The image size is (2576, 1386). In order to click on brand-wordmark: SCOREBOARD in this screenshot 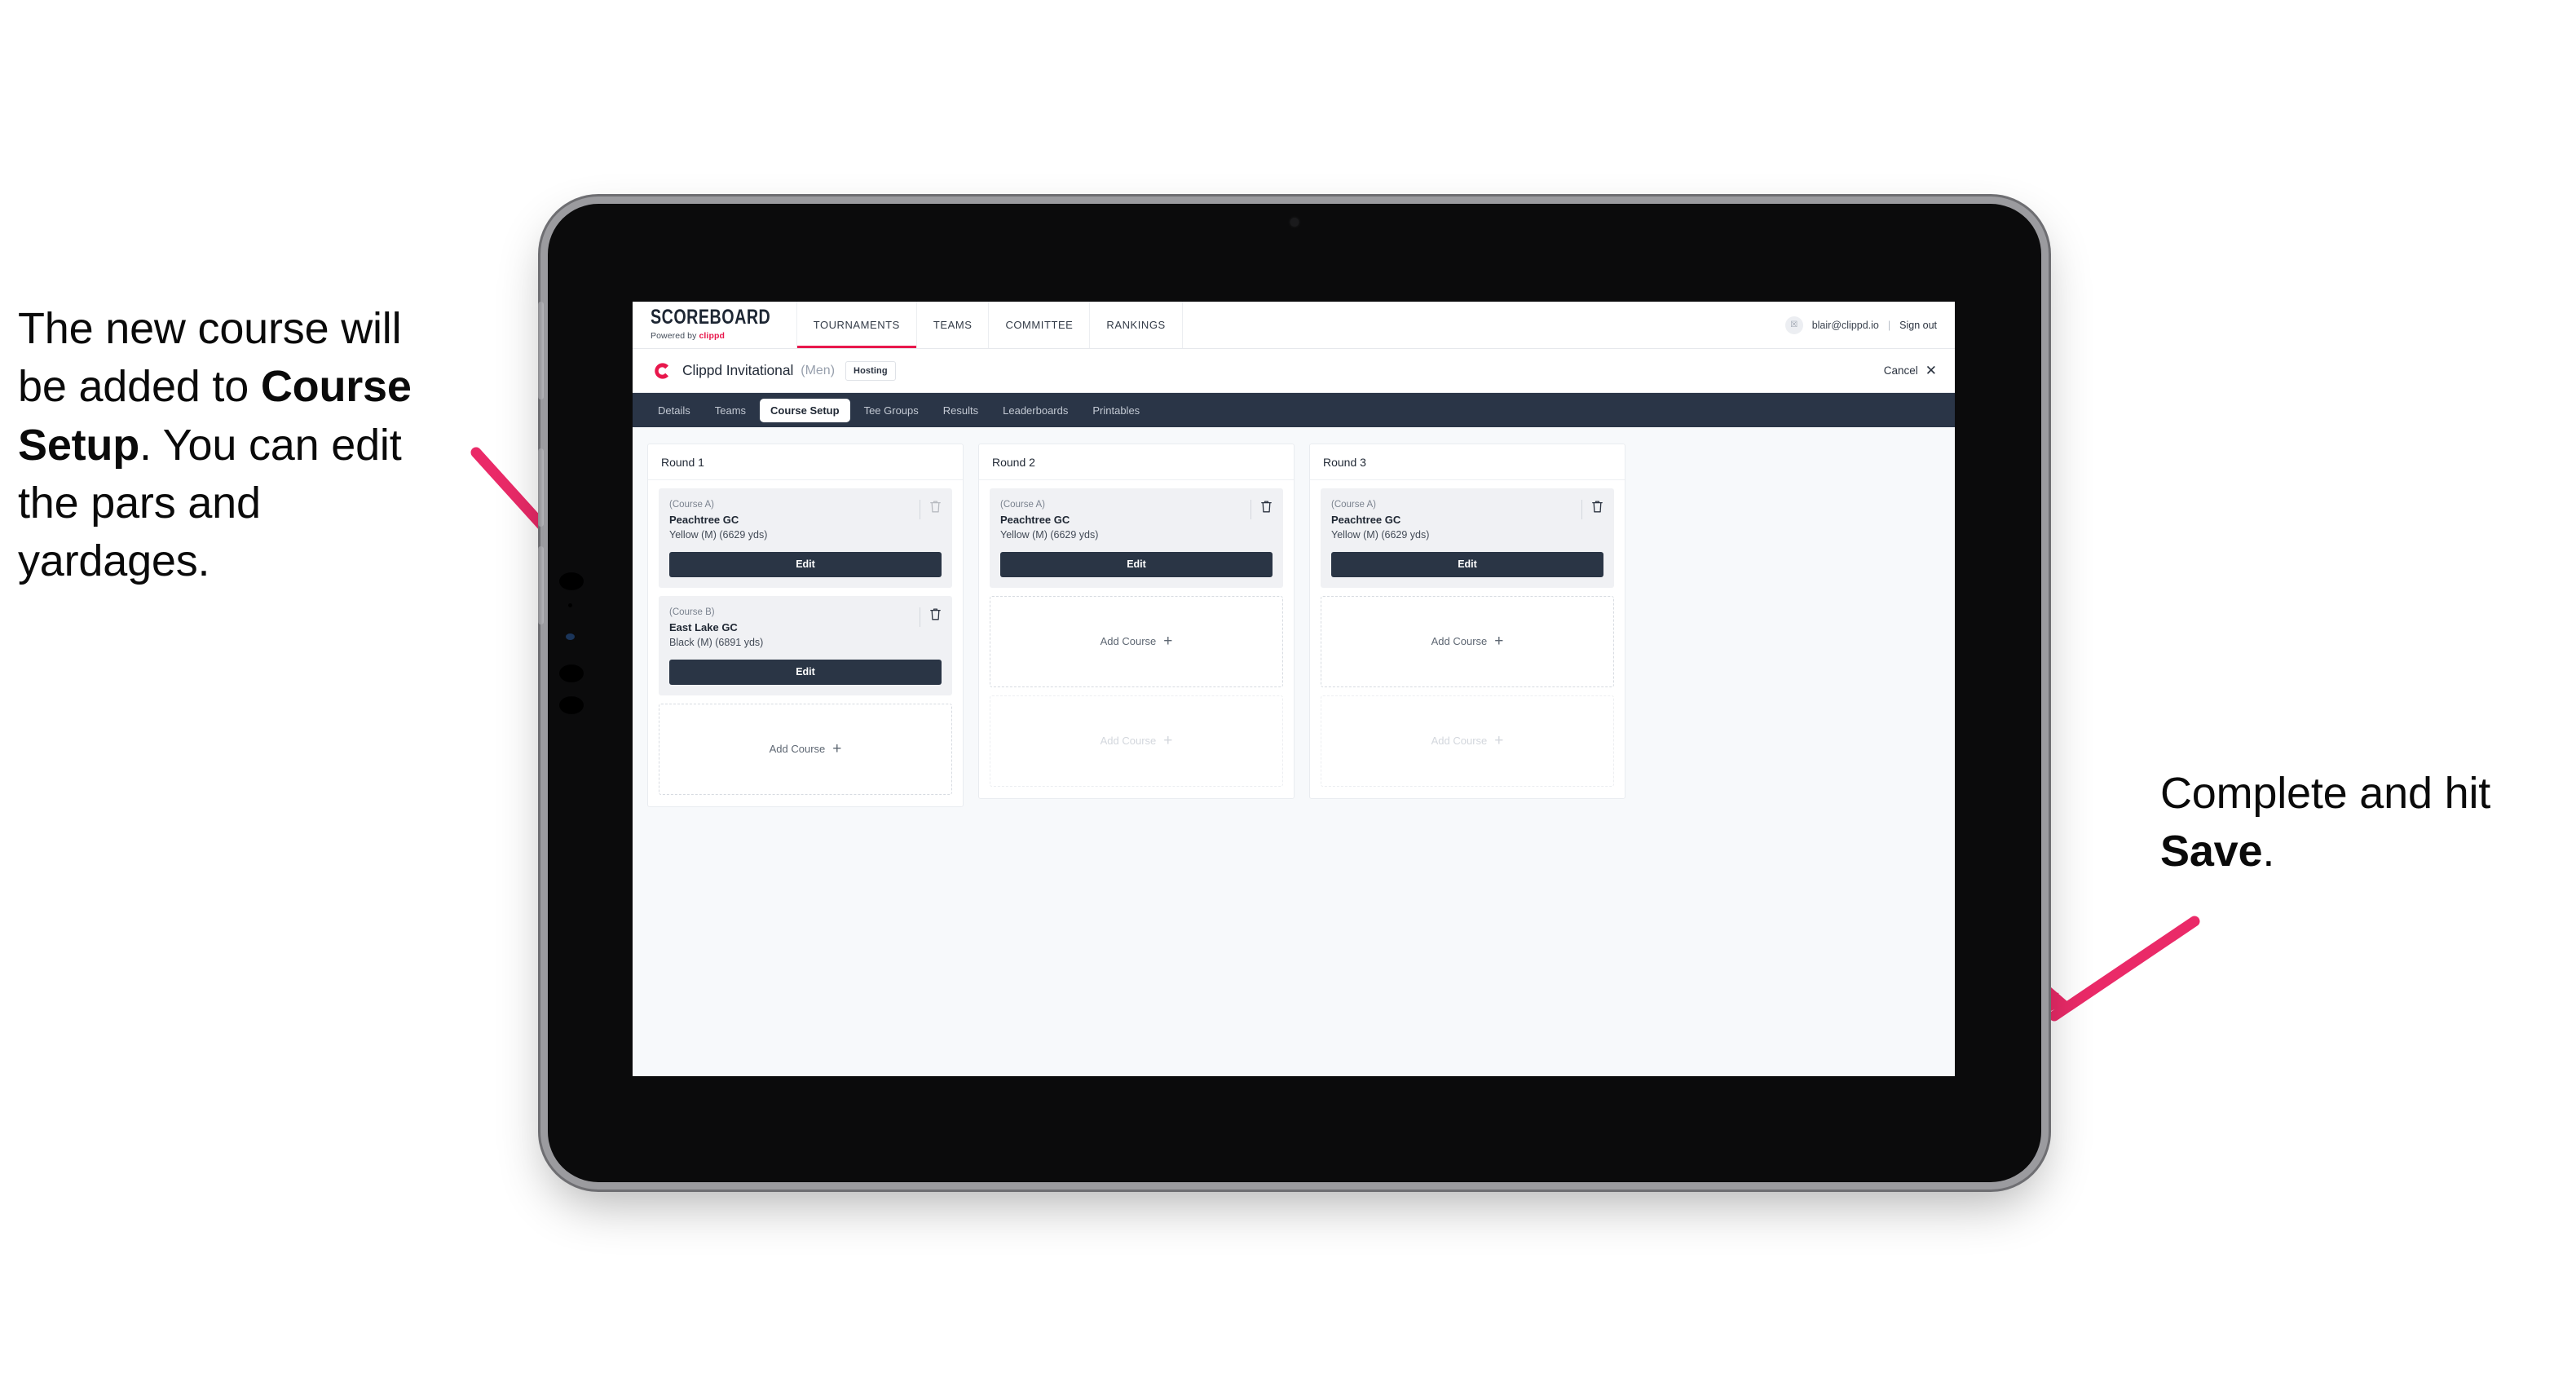, I will do `click(711, 318)`.